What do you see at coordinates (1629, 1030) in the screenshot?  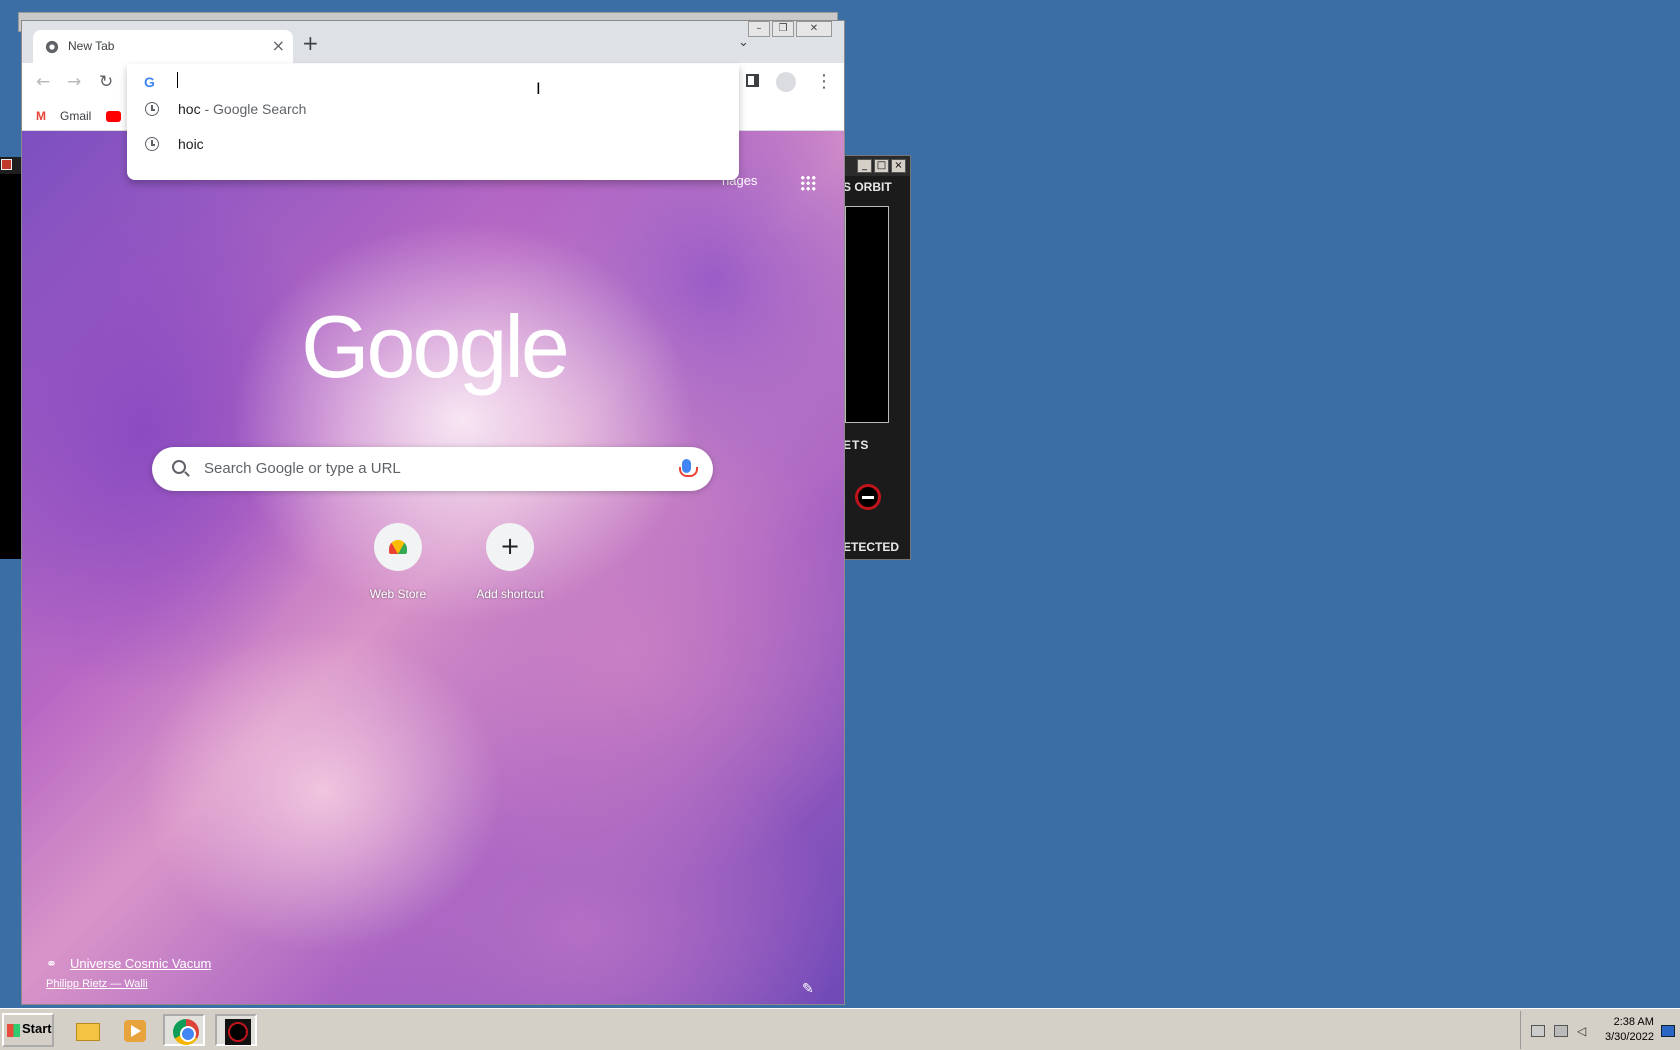 I see `clock: 2:38 AM 3/30/2022` at bounding box center [1629, 1030].